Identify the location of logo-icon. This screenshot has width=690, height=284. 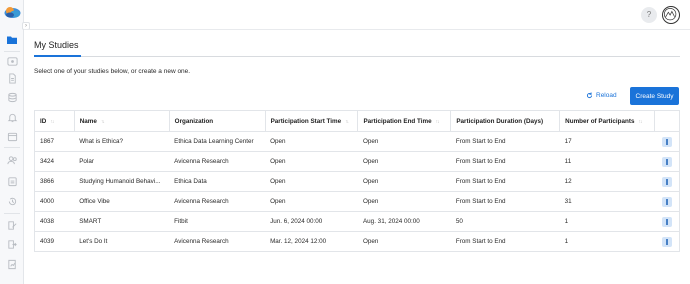
(12, 12).